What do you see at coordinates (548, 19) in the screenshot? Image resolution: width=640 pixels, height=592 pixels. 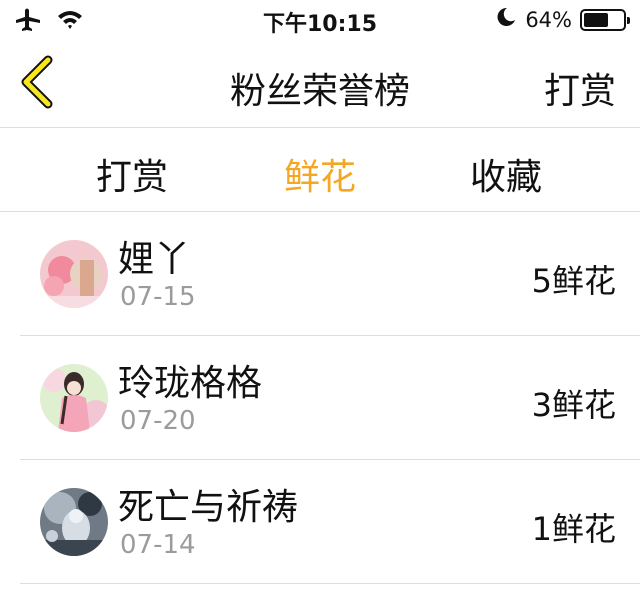 I see `battery-percent: 64%` at bounding box center [548, 19].